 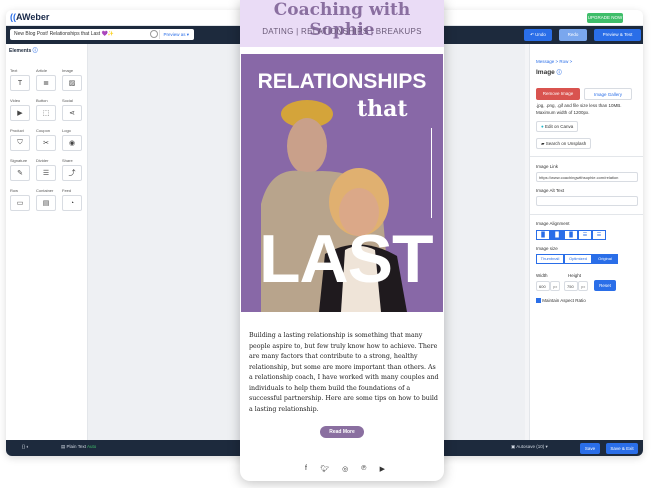 What do you see at coordinates (608, 94) in the screenshot?
I see `image-gallery-button: Image Gallery` at bounding box center [608, 94].